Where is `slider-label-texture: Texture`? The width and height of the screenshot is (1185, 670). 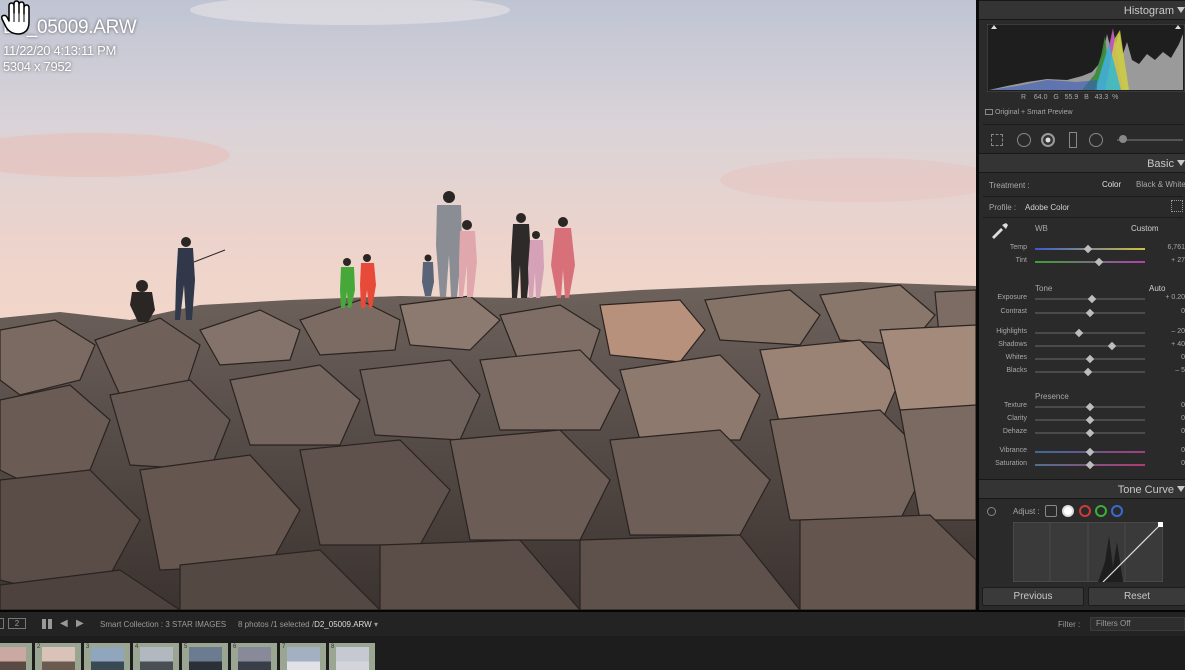 slider-label-texture: Texture is located at coordinates (1015, 405).